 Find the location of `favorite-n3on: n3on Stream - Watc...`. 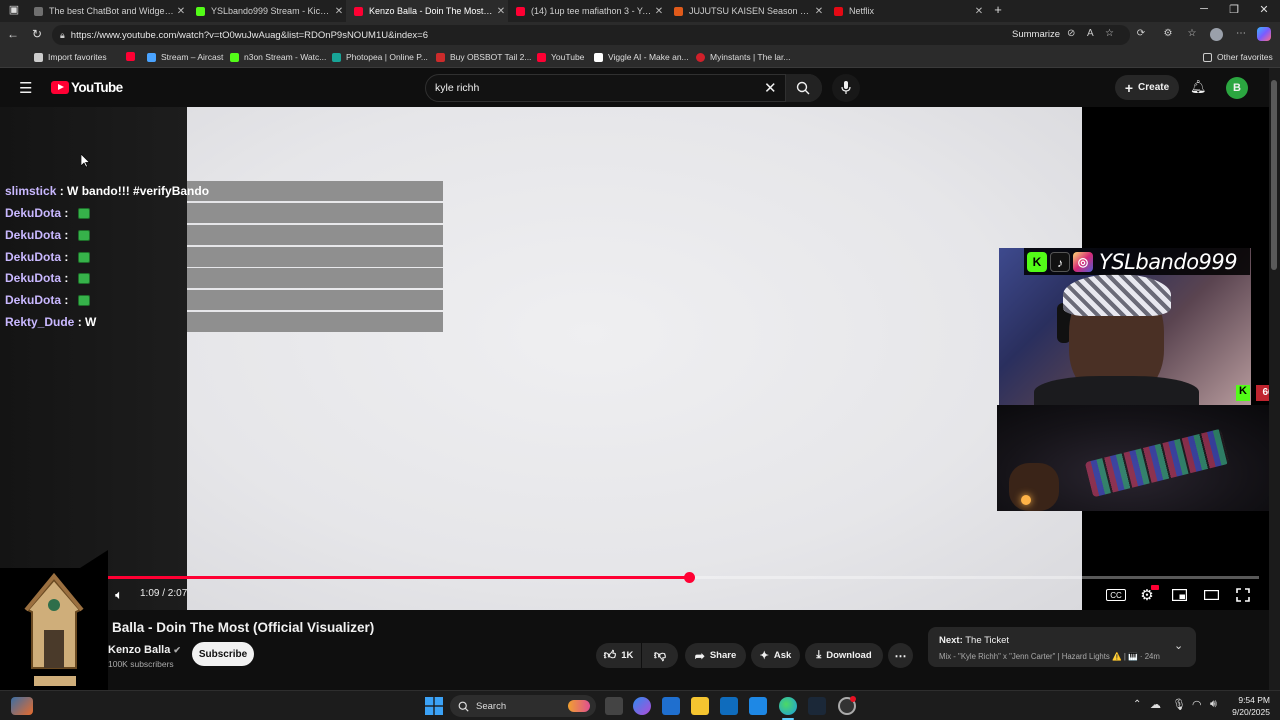

favorite-n3on: n3on Stream - Watc... is located at coordinates (278, 57).